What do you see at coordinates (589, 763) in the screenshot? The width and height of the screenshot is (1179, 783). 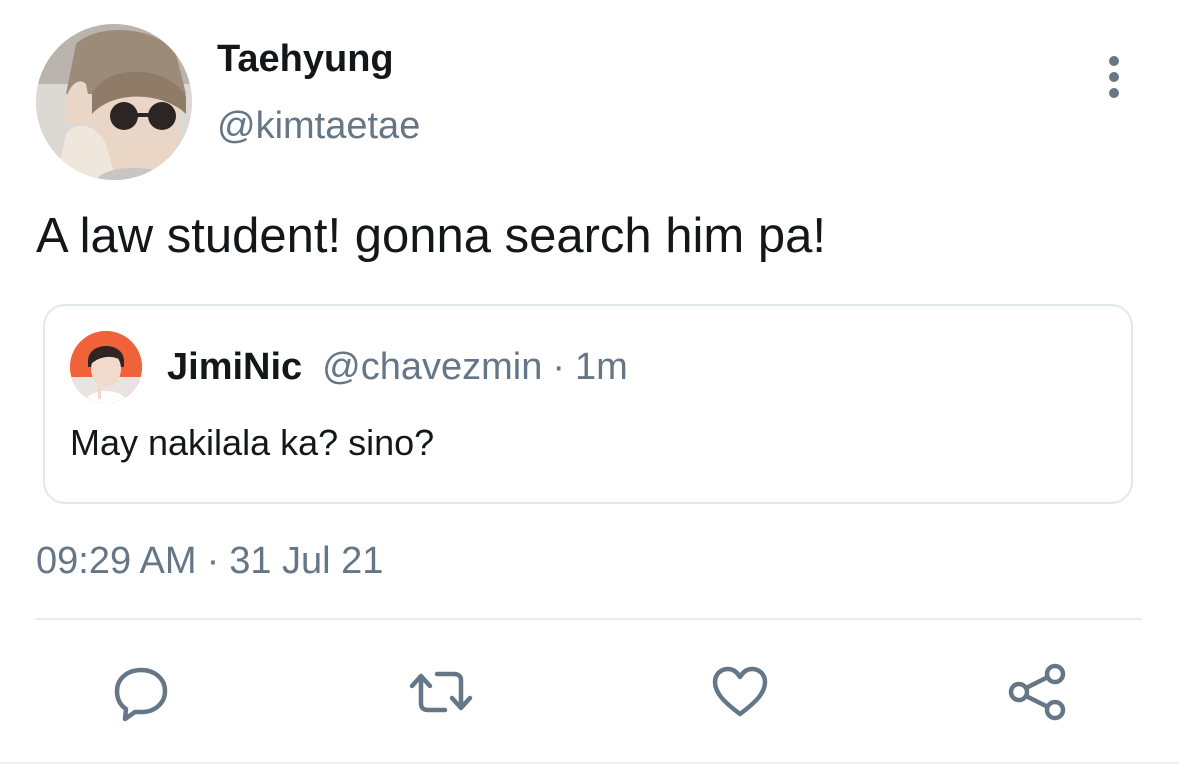 I see `bottom-divider` at bounding box center [589, 763].